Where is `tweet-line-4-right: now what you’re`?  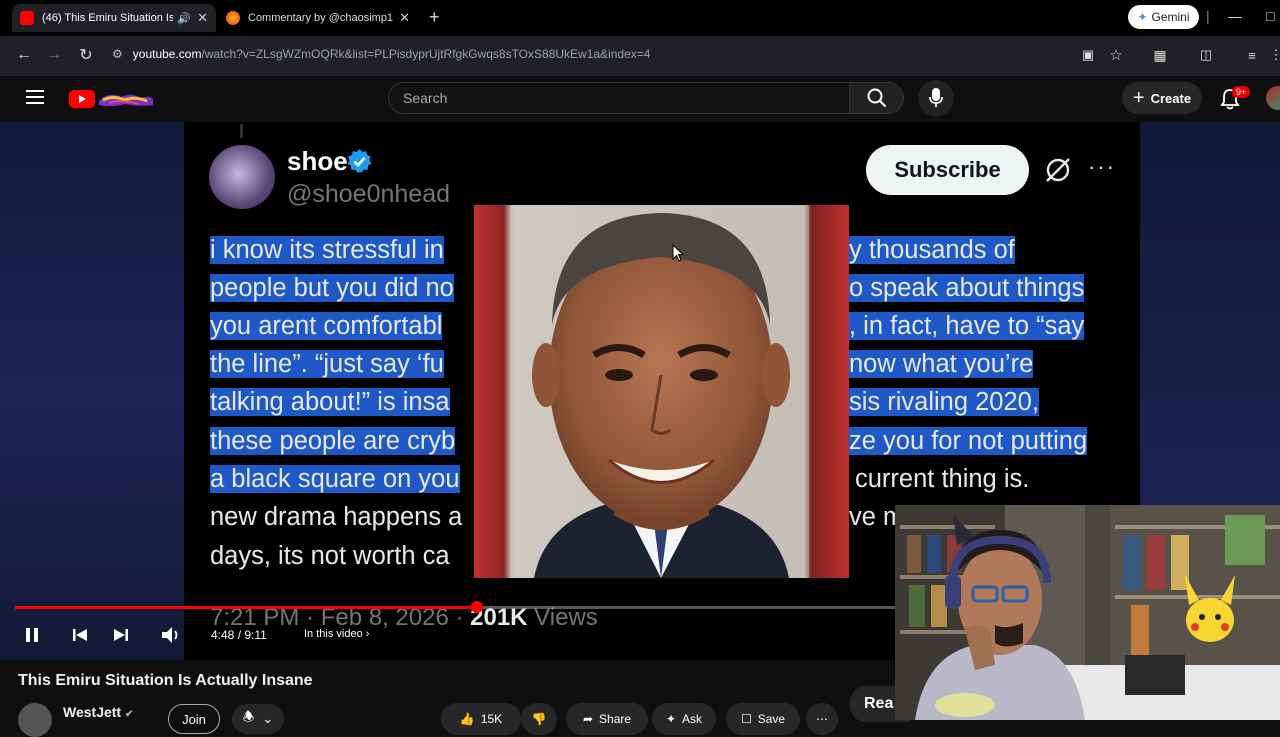 tweet-line-4-right: now what you’re is located at coordinates (941, 364).